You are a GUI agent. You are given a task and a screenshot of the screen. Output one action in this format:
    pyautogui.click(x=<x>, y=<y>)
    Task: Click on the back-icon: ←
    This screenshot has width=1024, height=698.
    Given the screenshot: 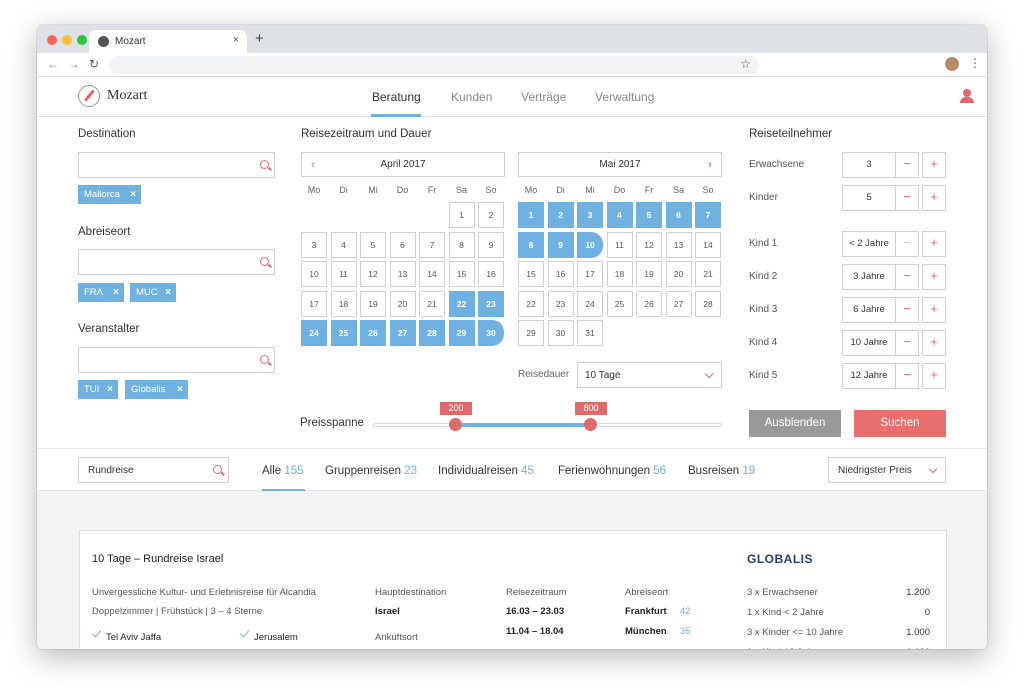 What is the action you would take?
    pyautogui.click(x=53, y=64)
    